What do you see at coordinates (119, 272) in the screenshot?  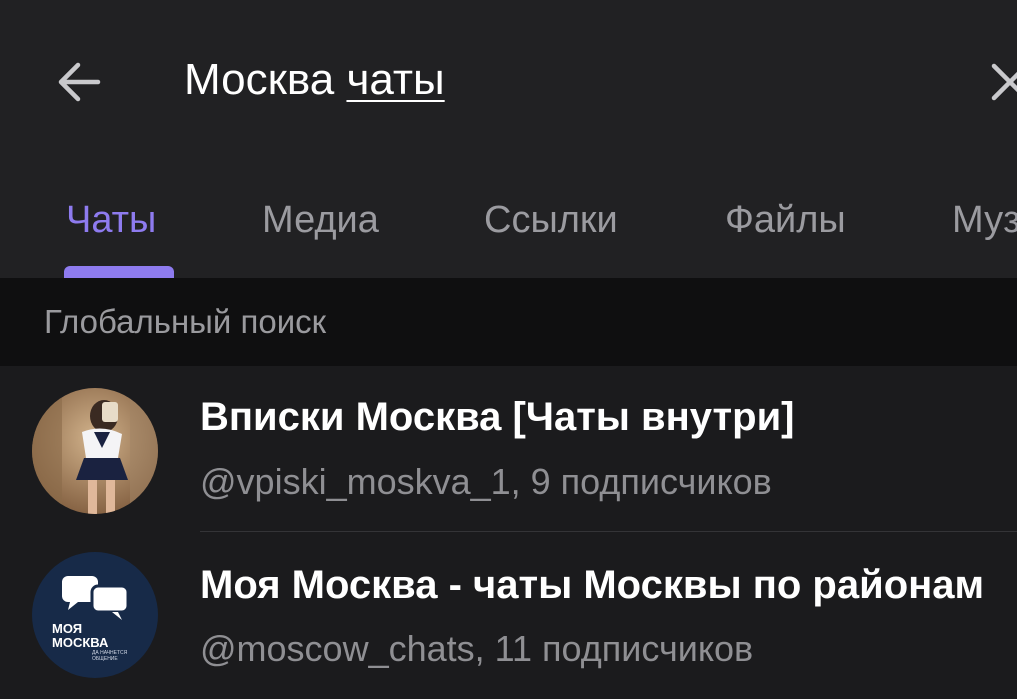 I see `active-tab-indicator` at bounding box center [119, 272].